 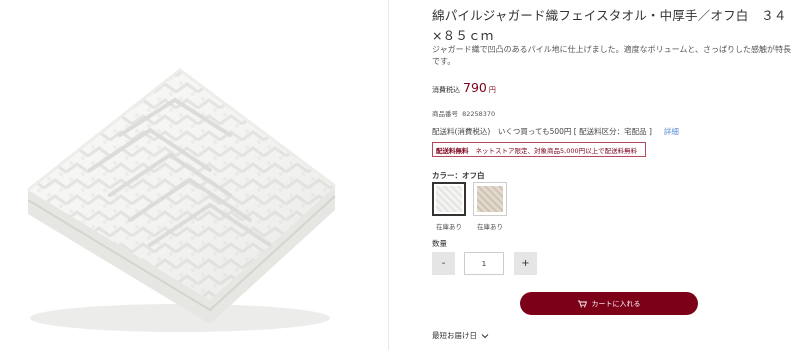 I want to click on product-number-value: 82258370, so click(x=479, y=114).